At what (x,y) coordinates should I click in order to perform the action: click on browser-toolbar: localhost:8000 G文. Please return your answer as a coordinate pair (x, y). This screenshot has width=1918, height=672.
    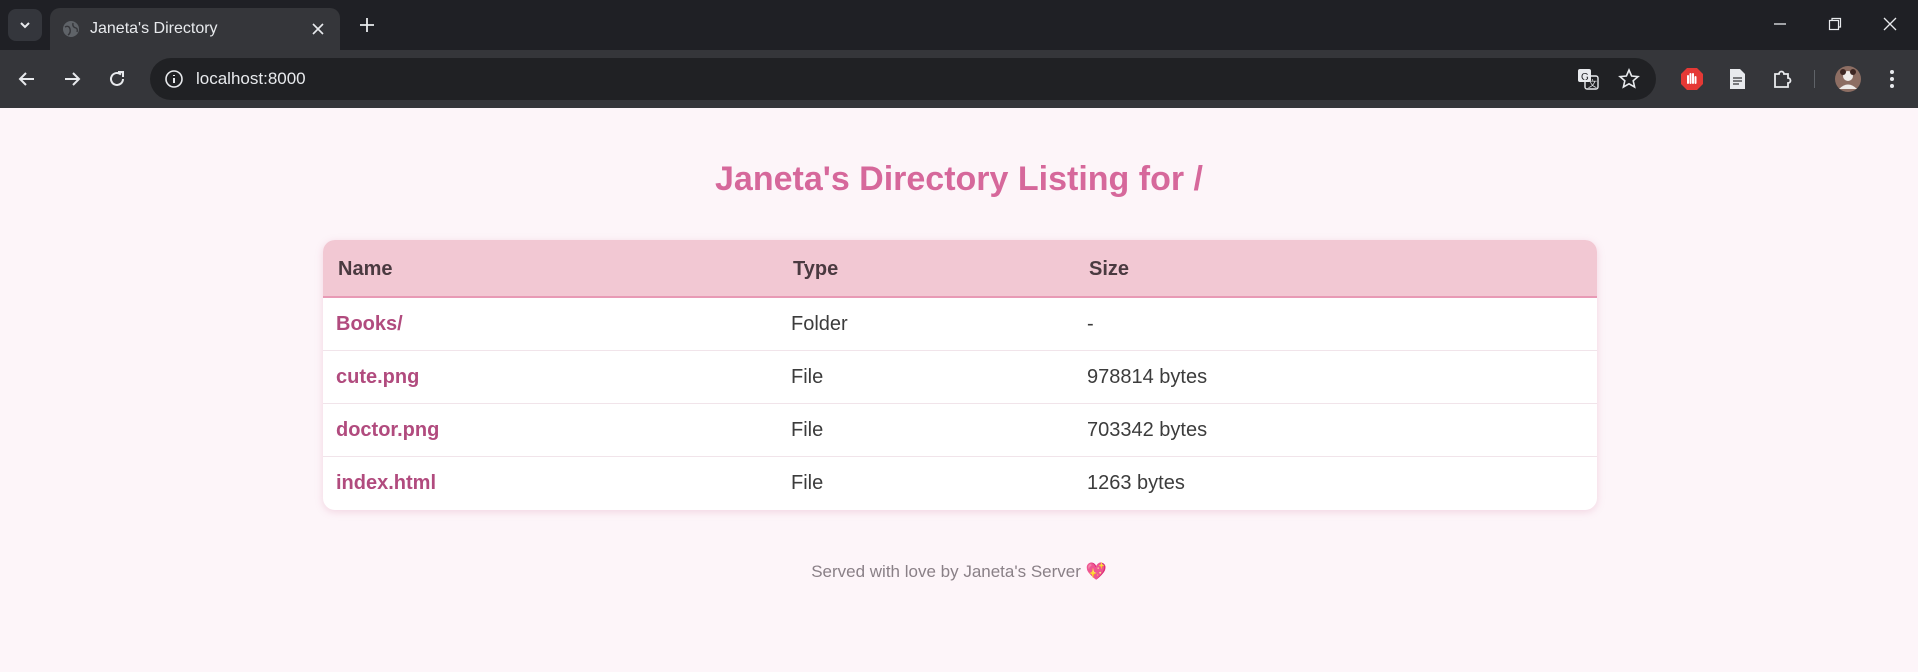
    Looking at the image, I should click on (959, 79).